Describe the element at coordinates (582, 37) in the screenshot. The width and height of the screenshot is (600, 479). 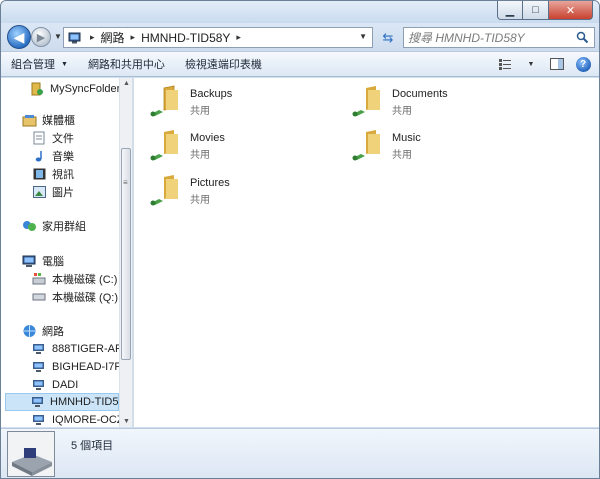
I see `search-icon` at that location.